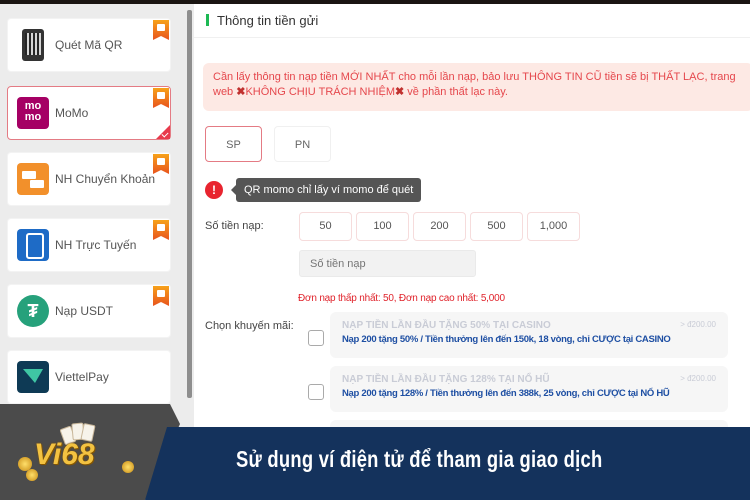 The width and height of the screenshot is (750, 500). What do you see at coordinates (446, 325) in the screenshot?
I see `promo-title: NẠP TIỀN LẦN ĐẦU TẶNG 50% TẠI CASINO` at bounding box center [446, 325].